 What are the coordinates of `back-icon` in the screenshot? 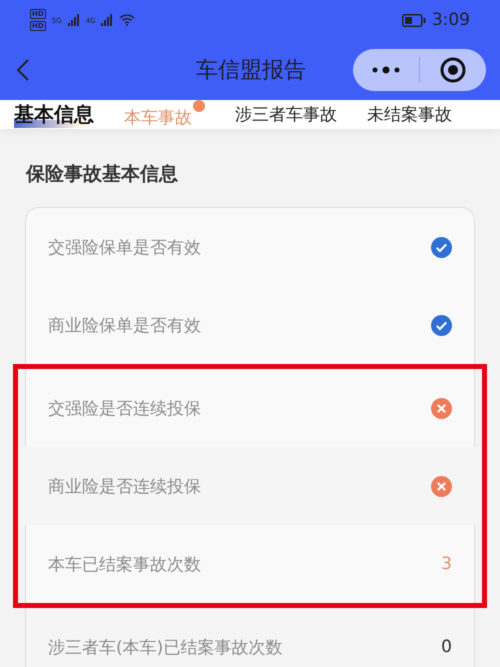 It's located at (23, 70).